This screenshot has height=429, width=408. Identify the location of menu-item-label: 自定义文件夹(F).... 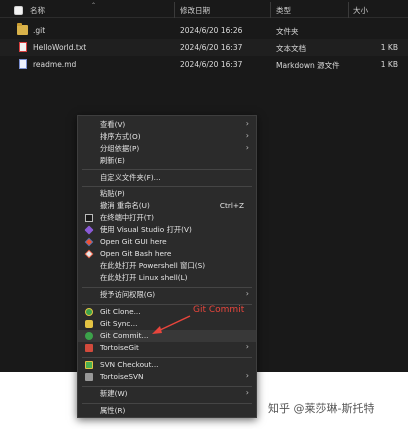
(130, 177).